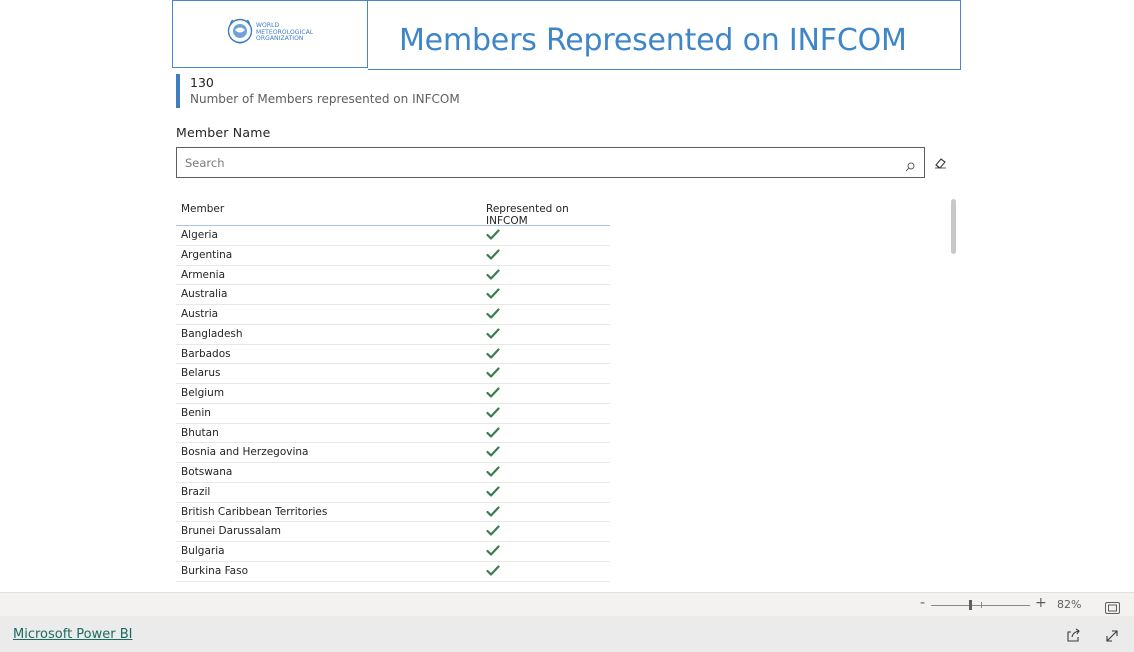  I want to click on kpi-value: 130, so click(202, 82).